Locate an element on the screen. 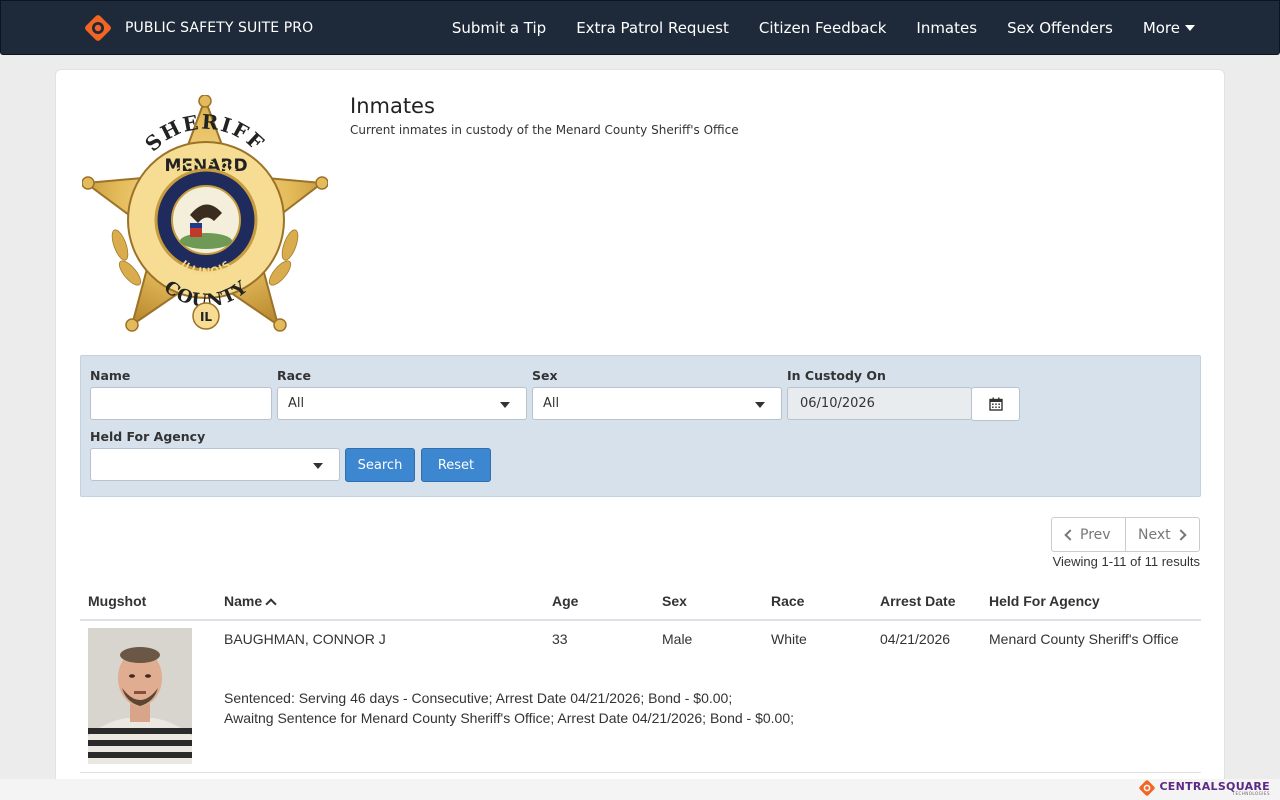 The height and width of the screenshot is (800, 1280). custody-date-input: 06/10/2026 is located at coordinates (879, 403).